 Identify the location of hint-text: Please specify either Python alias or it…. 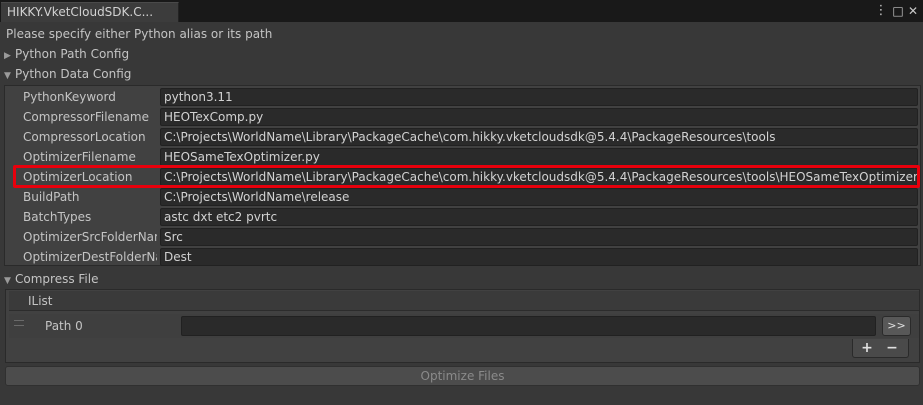
(139, 34).